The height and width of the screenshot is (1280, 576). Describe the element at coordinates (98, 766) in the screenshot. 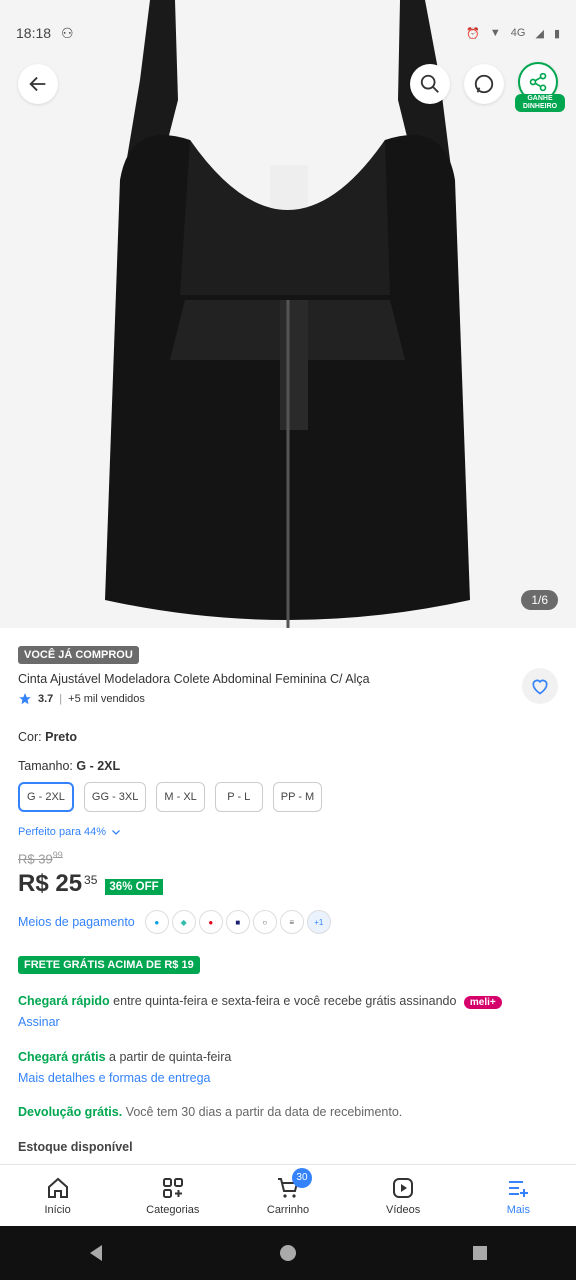

I see `size-value: G - 2XL` at that location.